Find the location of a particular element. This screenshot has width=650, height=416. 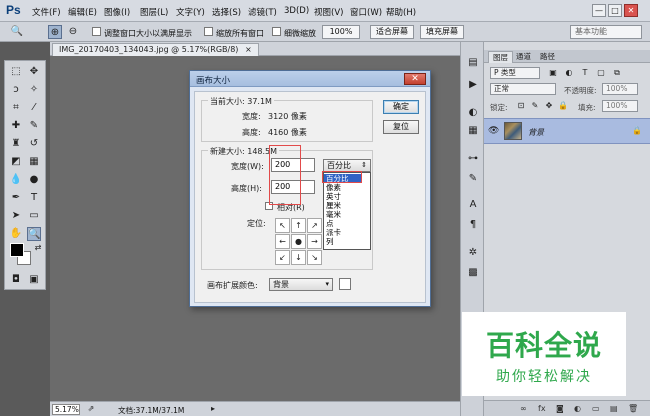

filter-pixel-icon: ▣ is located at coordinates (553, 73).